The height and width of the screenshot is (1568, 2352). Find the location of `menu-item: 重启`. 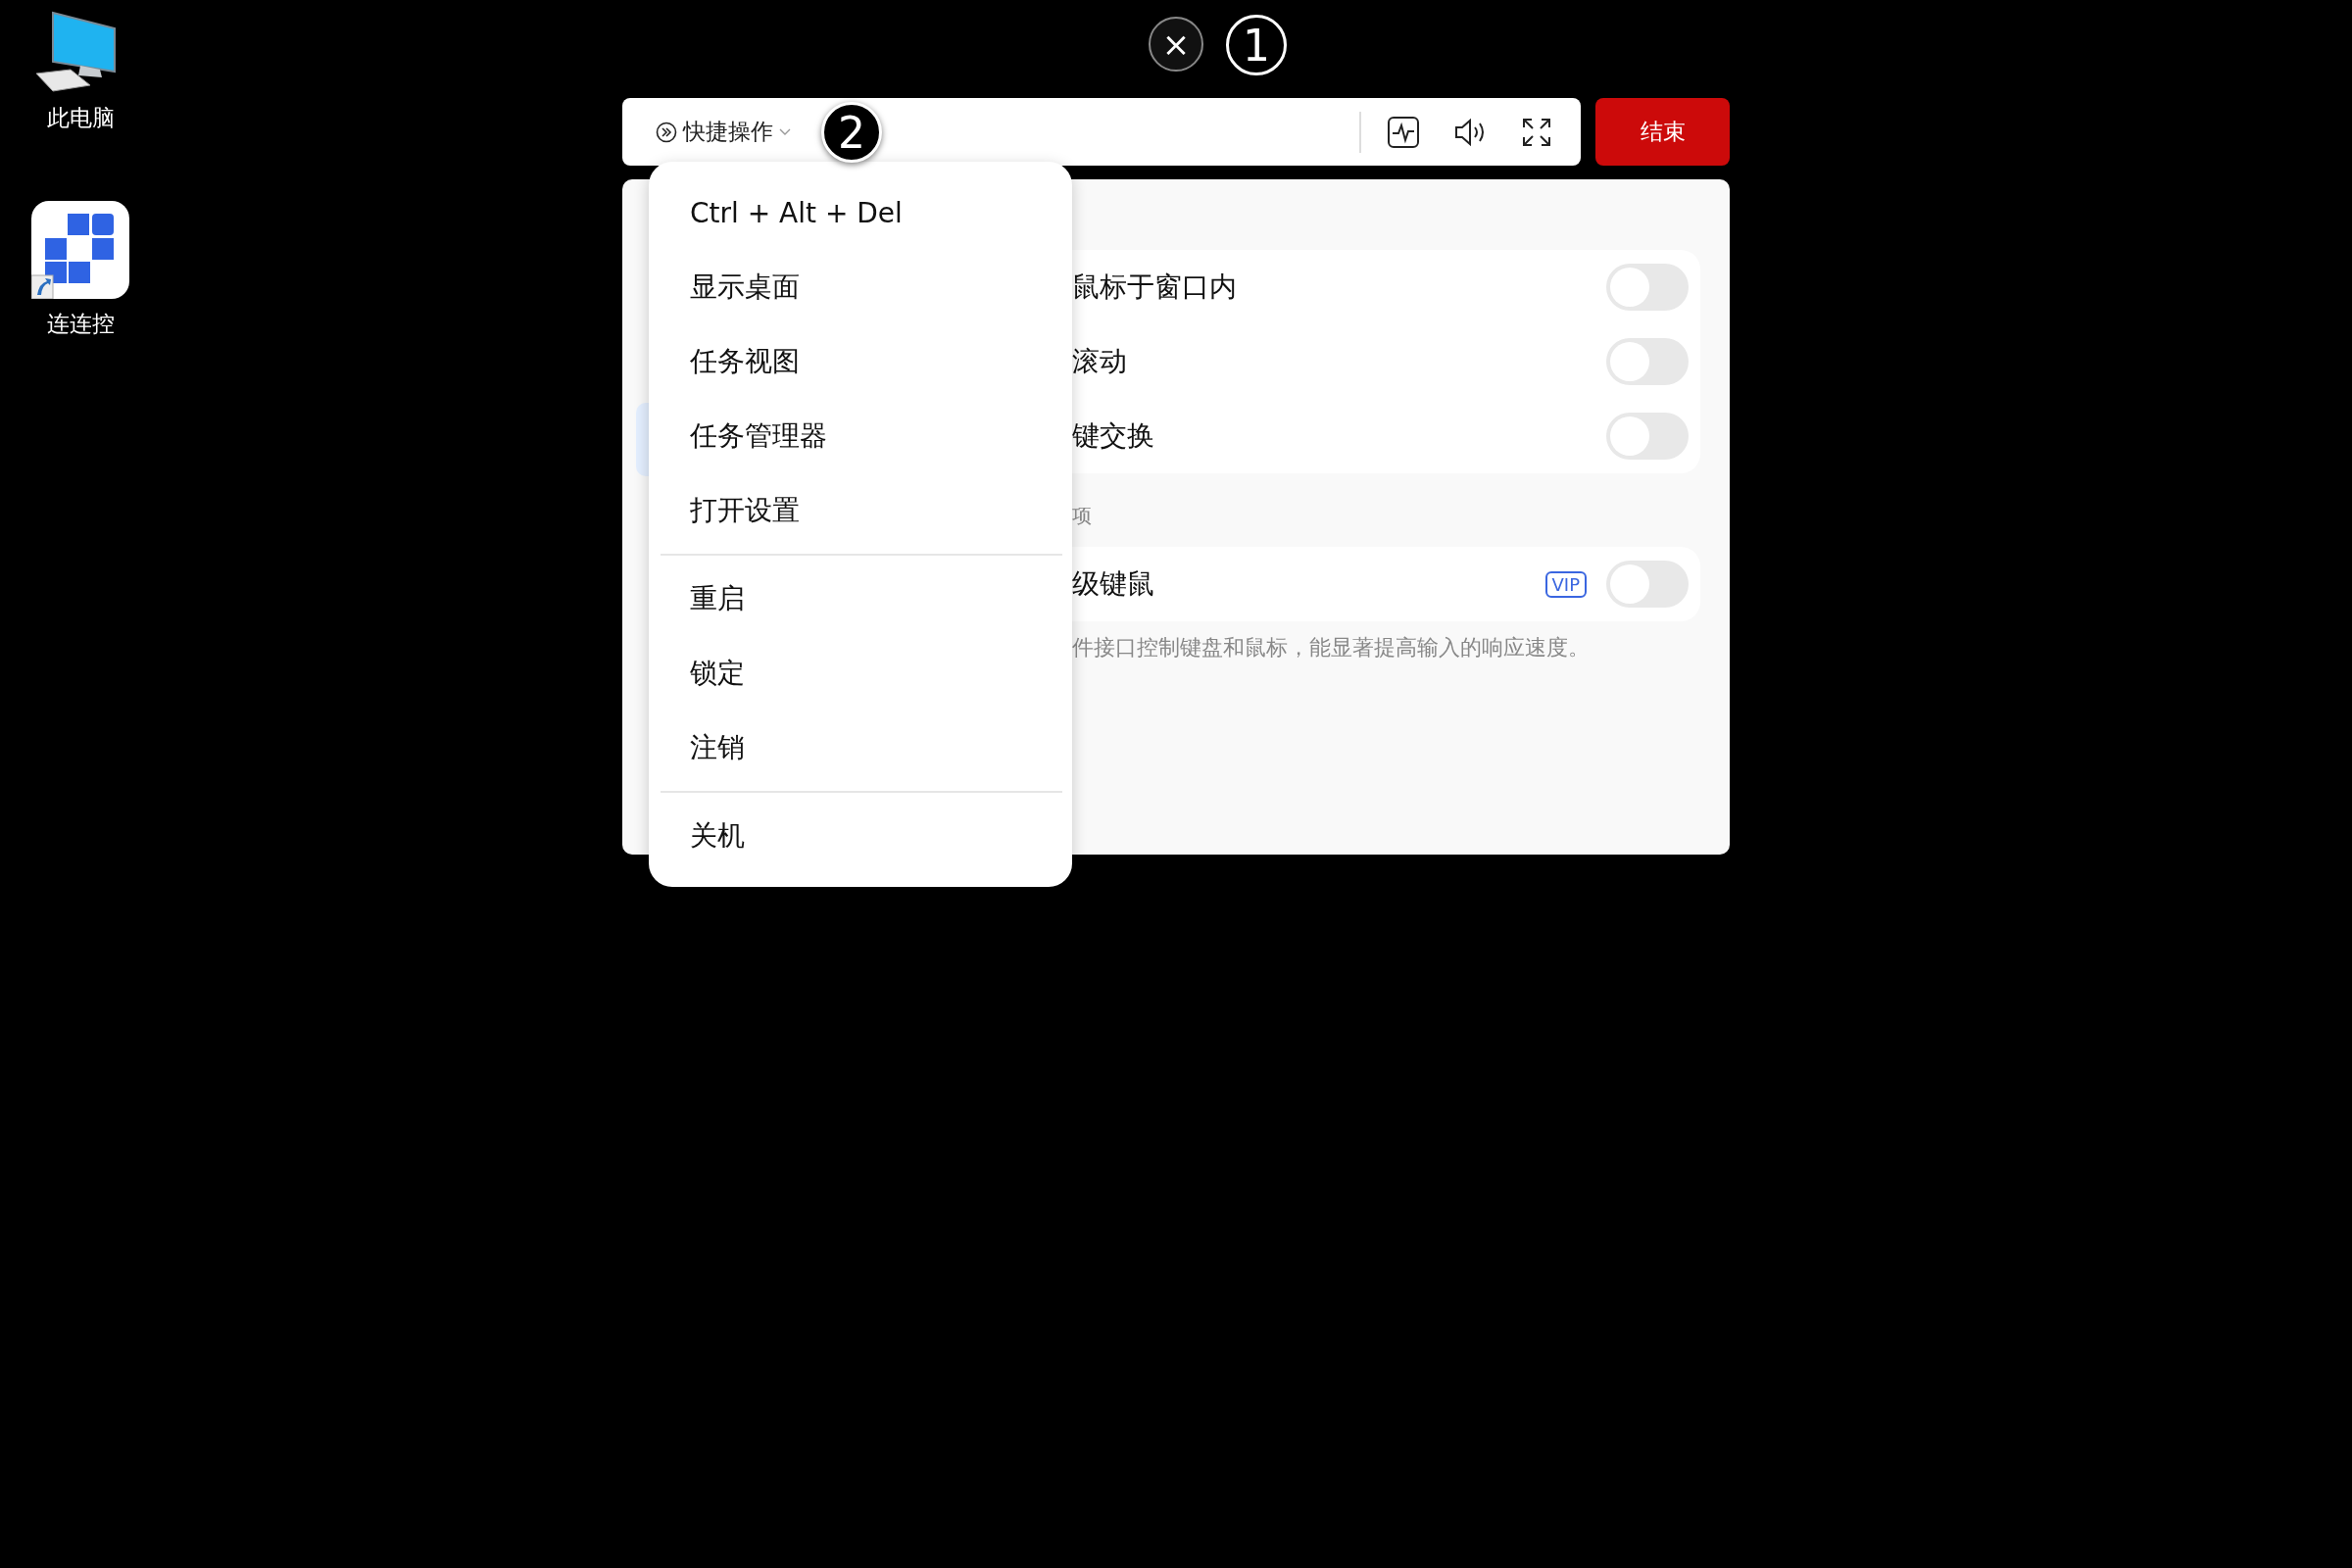

menu-item: 重启 is located at coordinates (861, 599).